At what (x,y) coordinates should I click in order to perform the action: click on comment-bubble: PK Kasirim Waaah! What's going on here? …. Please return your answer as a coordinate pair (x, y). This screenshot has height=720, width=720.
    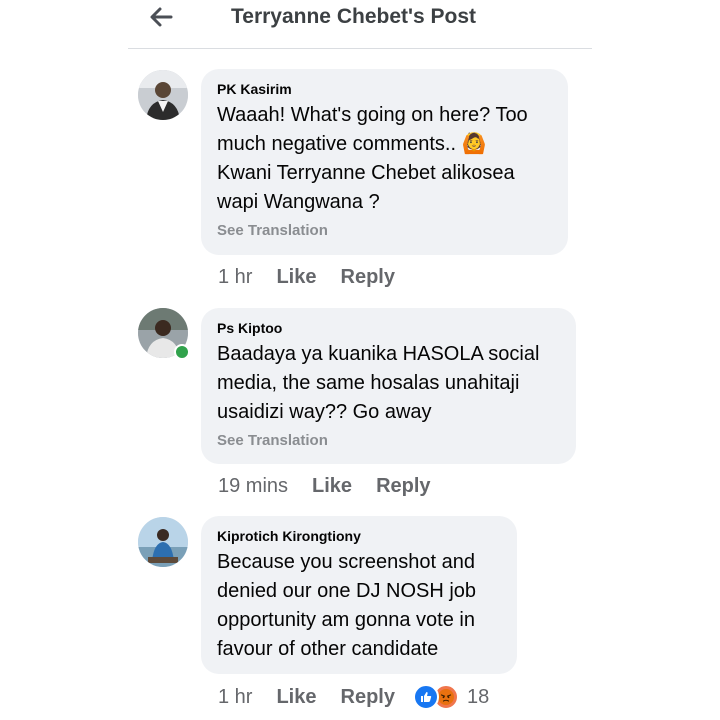
    Looking at the image, I should click on (384, 162).